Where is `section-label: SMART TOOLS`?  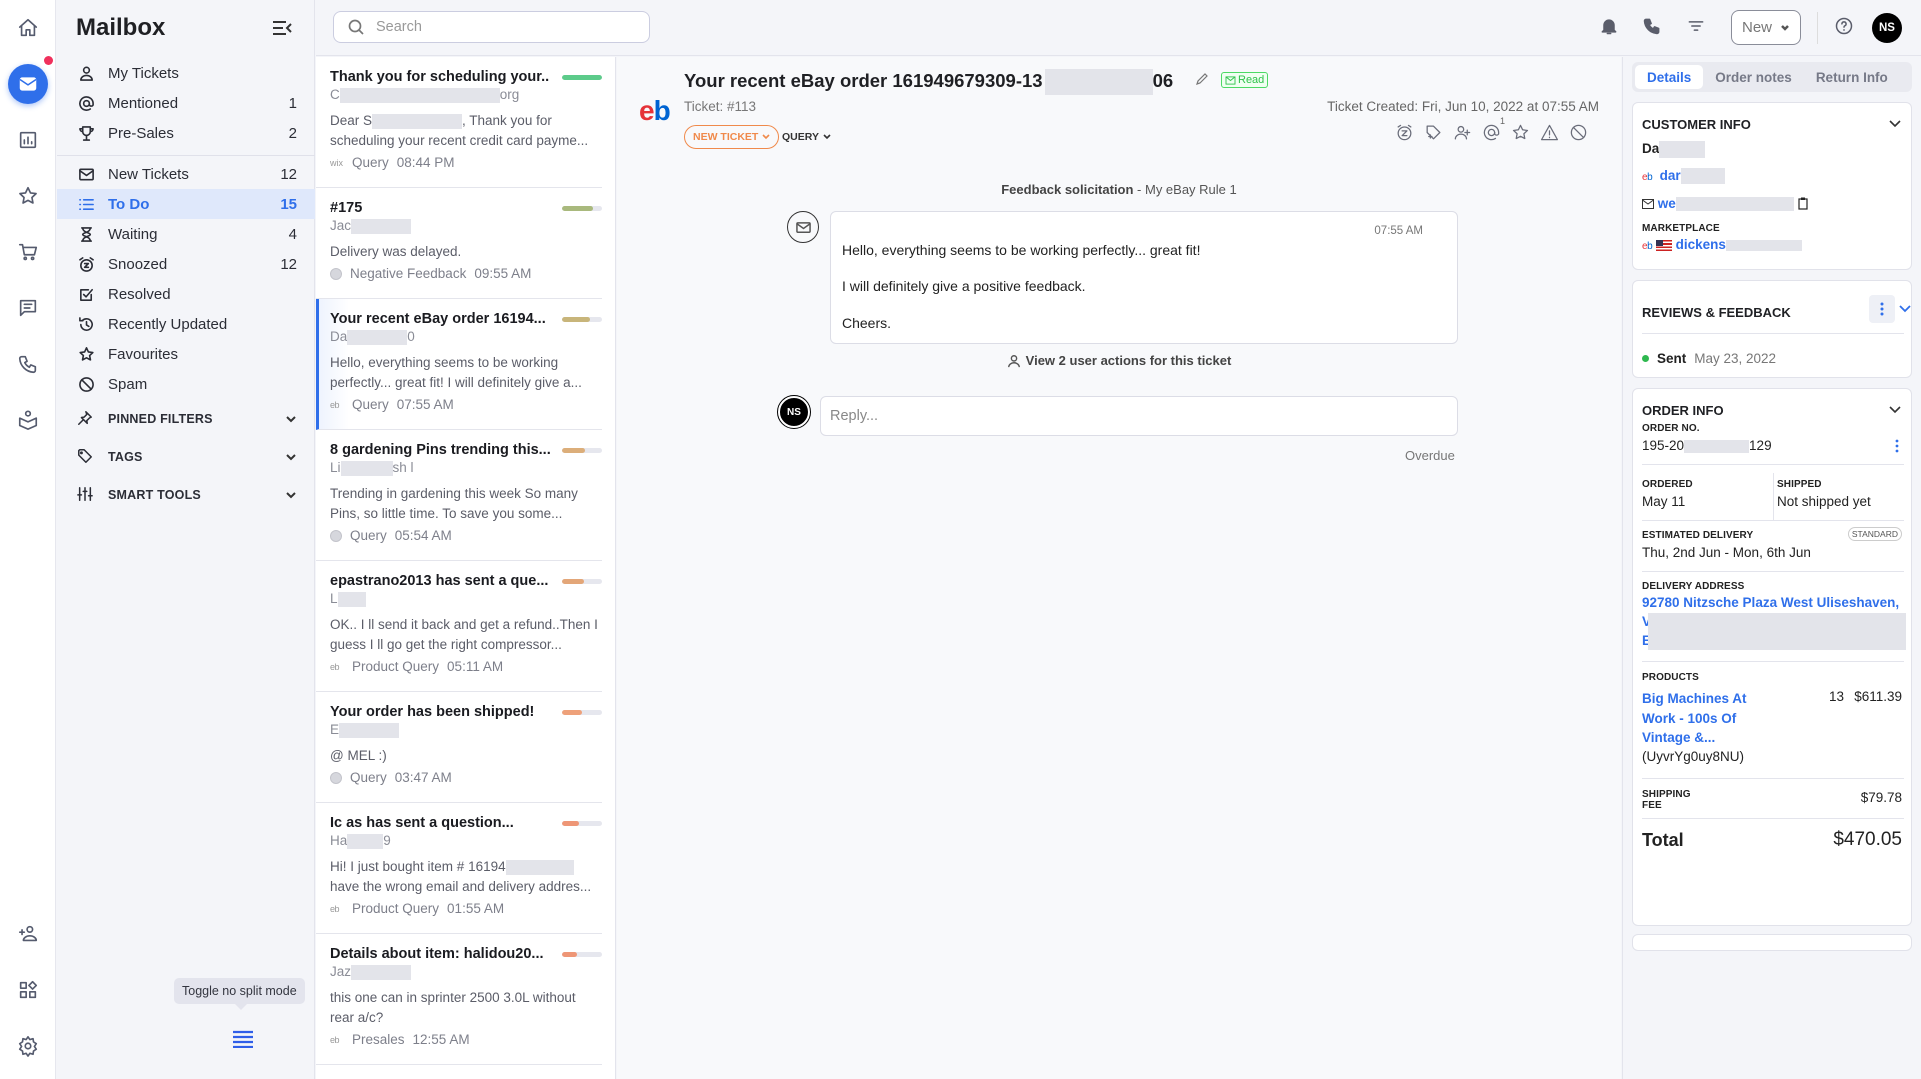 section-label: SMART TOOLS is located at coordinates (154, 495).